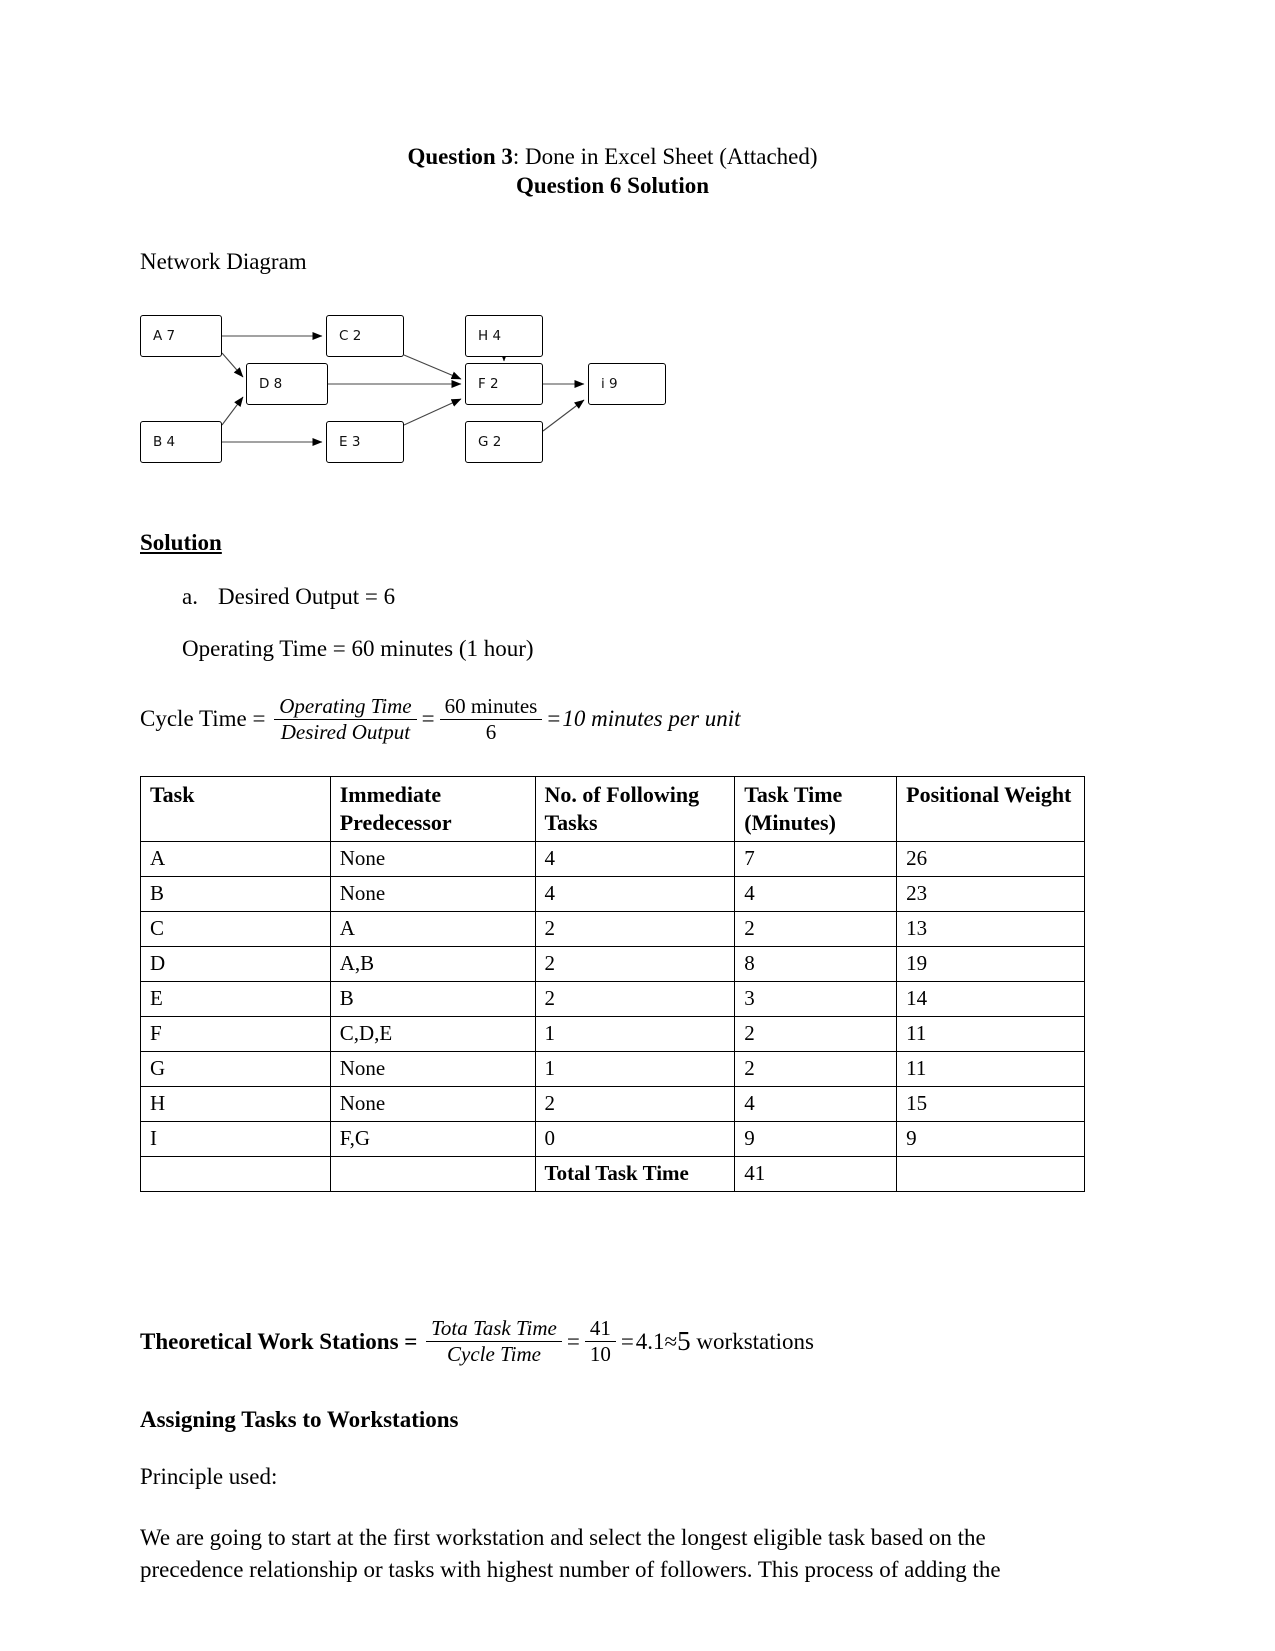 Image resolution: width=1275 pixels, height=1651 pixels. I want to click on edge-c-f, so click(432, 367).